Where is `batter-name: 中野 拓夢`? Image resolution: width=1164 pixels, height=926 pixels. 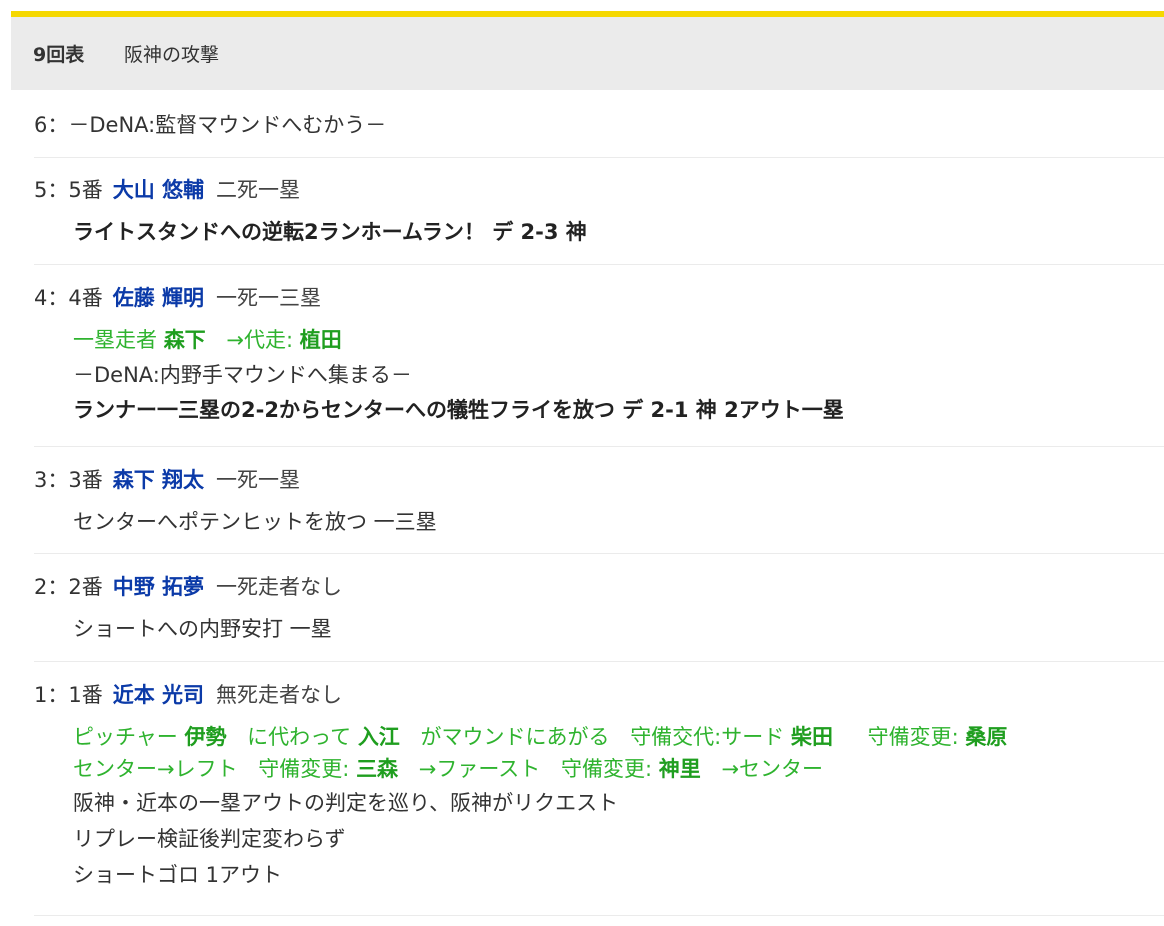
batter-name: 中野 拓夢 is located at coordinates (158, 587).